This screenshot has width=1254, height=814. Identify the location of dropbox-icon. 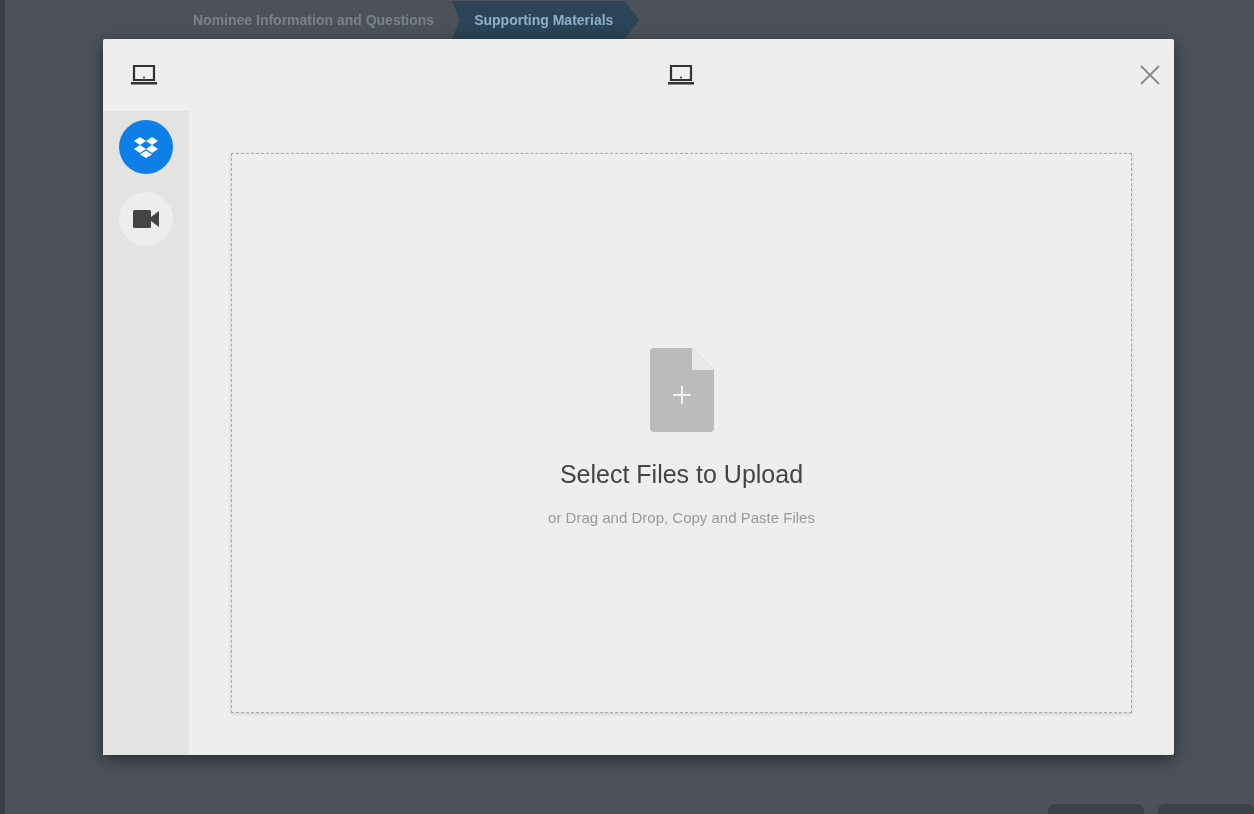
(146, 147).